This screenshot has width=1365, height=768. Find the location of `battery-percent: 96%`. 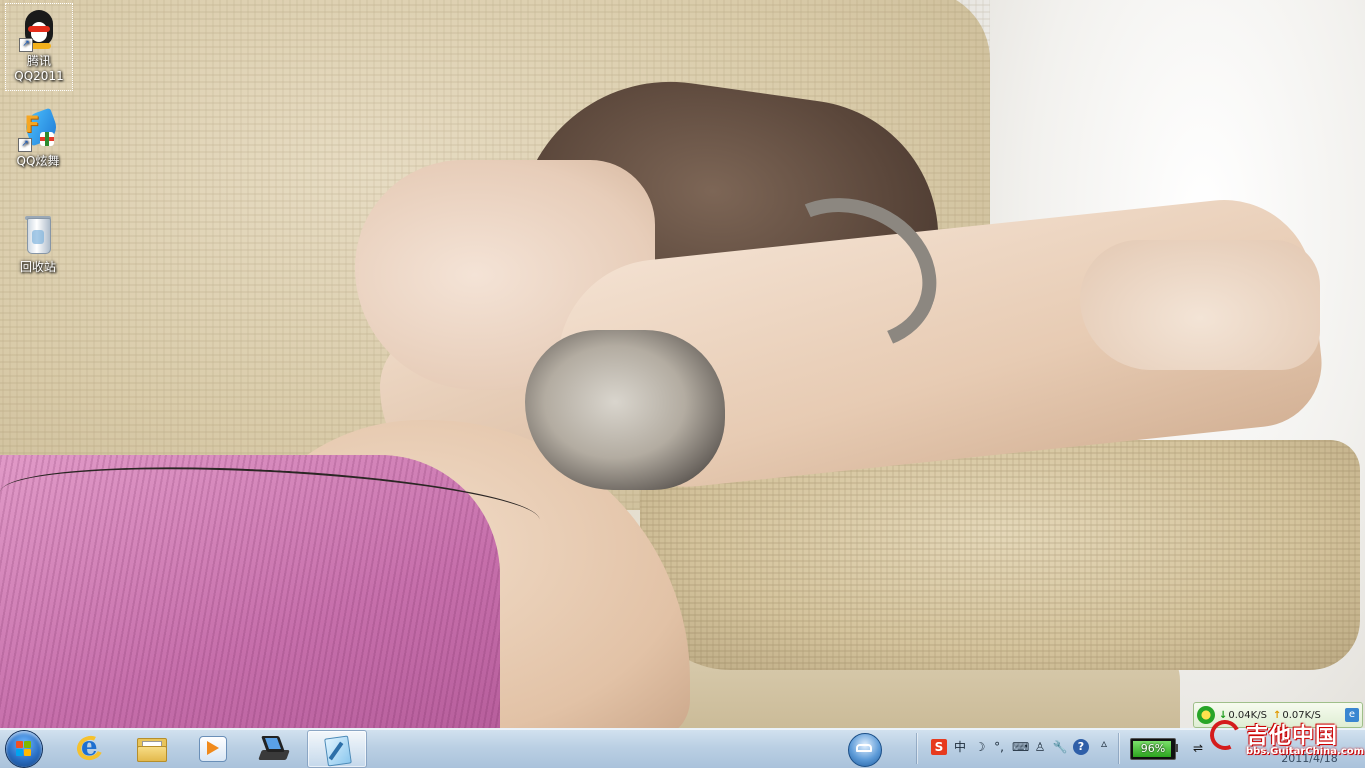

battery-percent: 96% is located at coordinates (1153, 748).